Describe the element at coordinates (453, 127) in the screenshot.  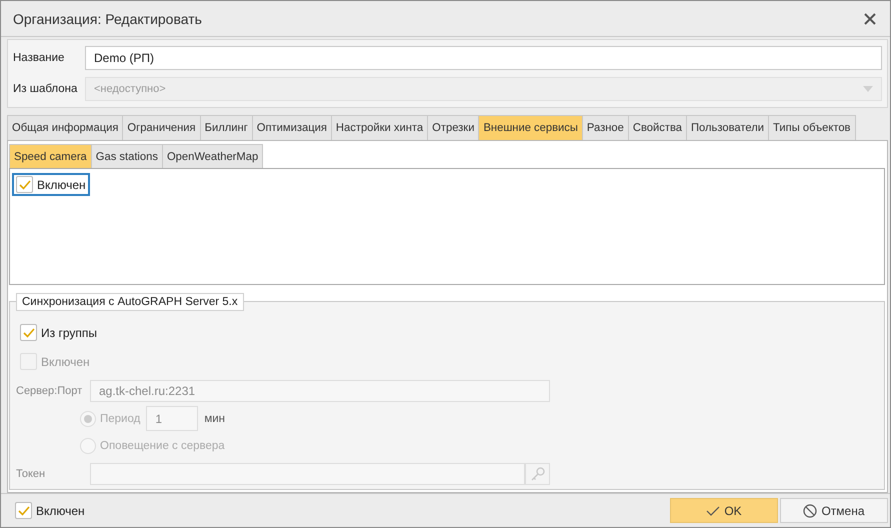
I see `tab: Отрезки` at that location.